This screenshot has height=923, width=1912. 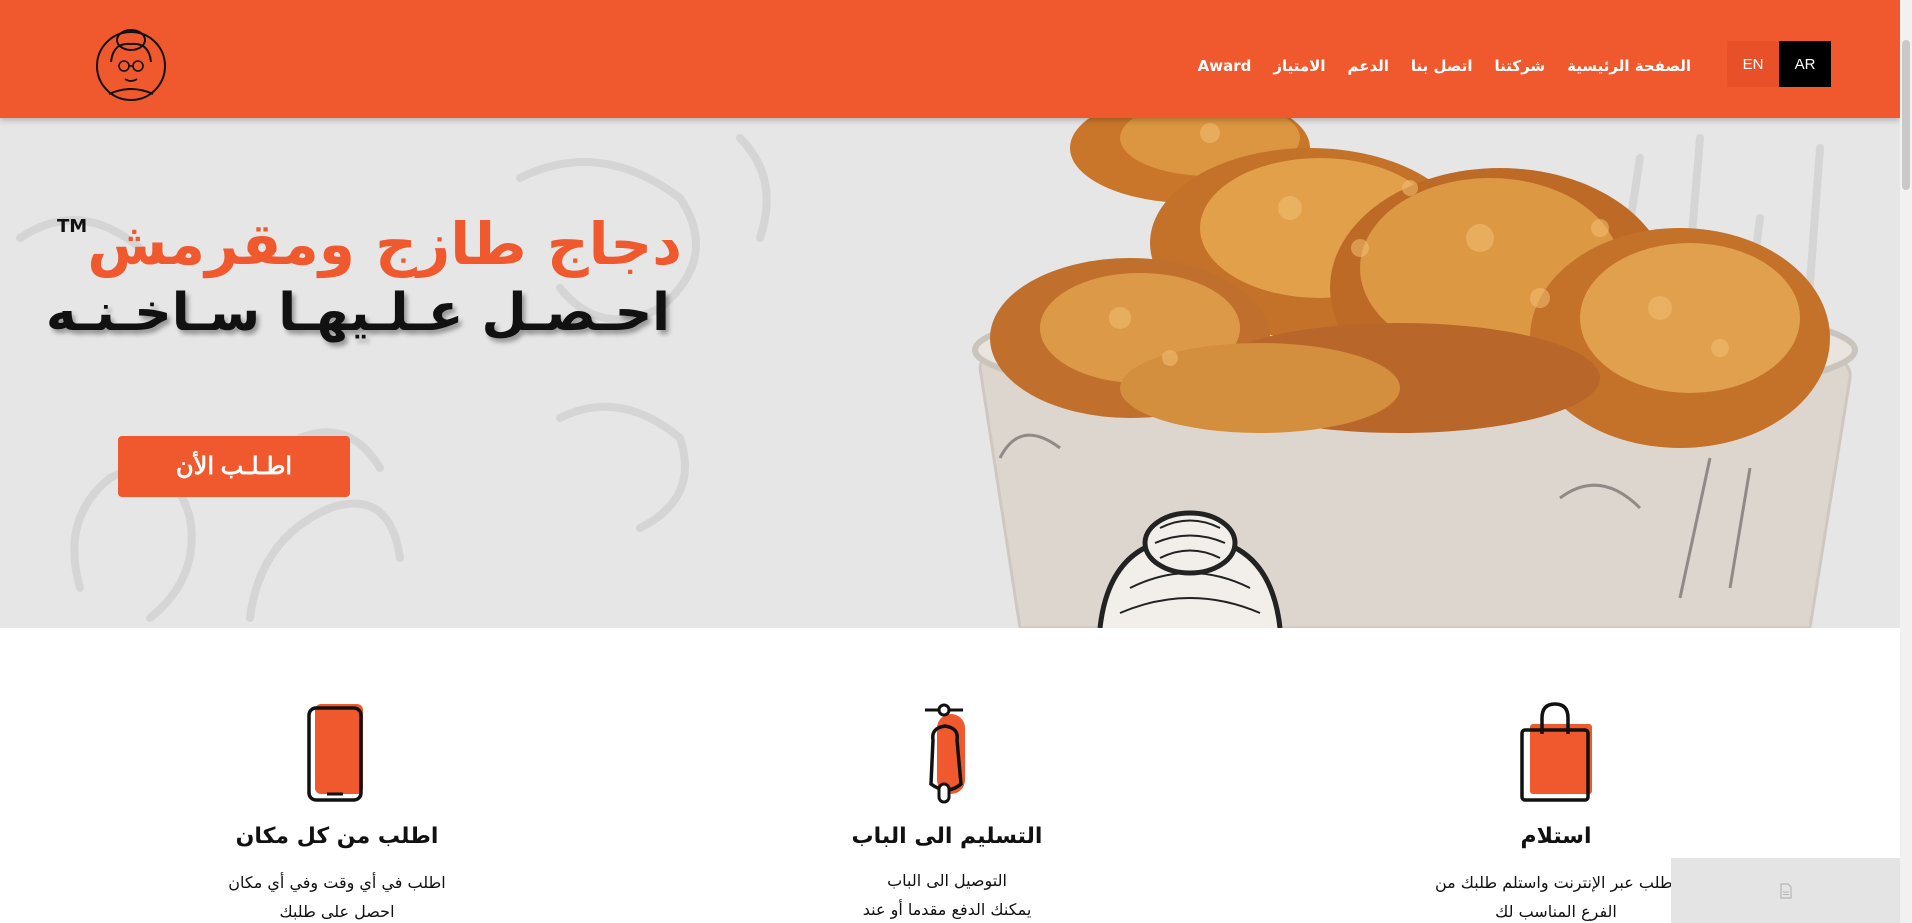 What do you see at coordinates (947, 909) in the screenshot?
I see `feature-line: يمكنك الدفع مقدما أو عند` at bounding box center [947, 909].